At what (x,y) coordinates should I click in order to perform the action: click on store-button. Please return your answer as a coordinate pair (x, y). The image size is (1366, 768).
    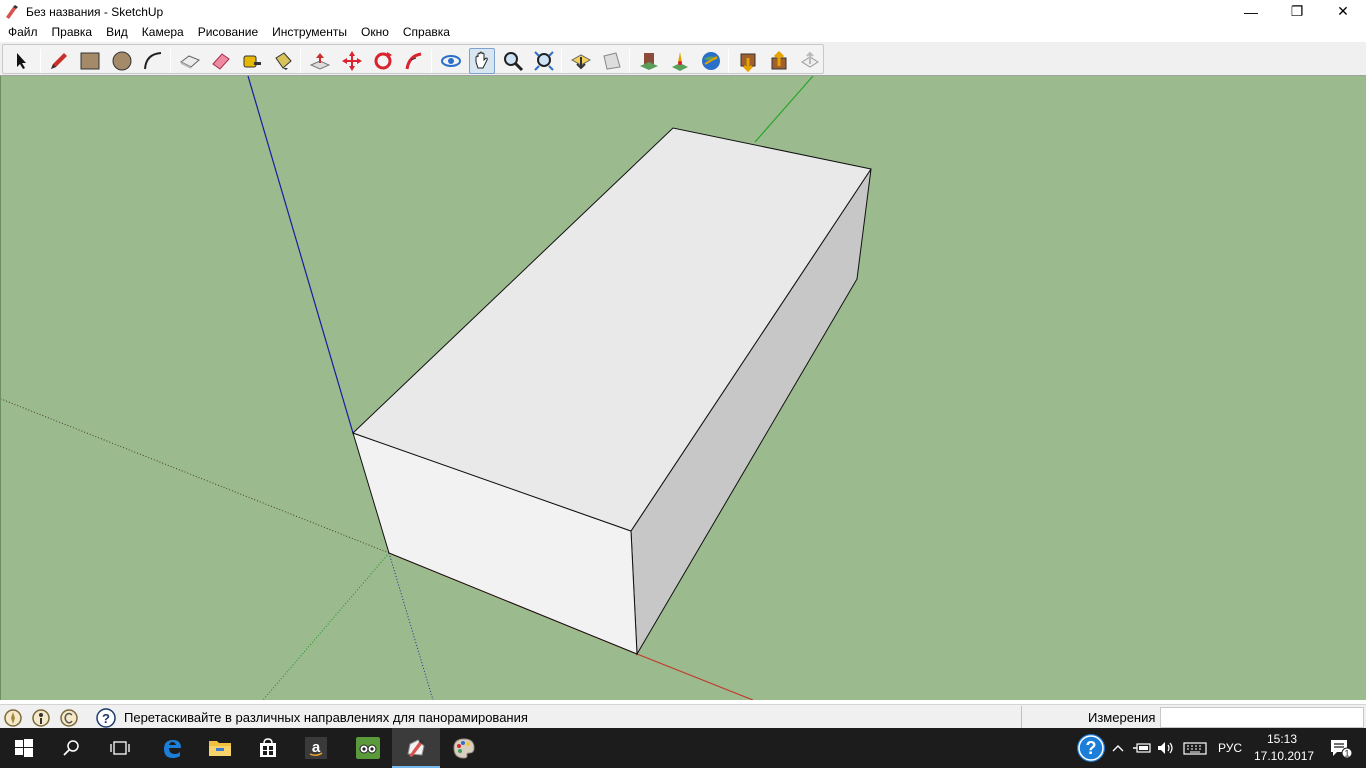
    Looking at the image, I should click on (268, 748).